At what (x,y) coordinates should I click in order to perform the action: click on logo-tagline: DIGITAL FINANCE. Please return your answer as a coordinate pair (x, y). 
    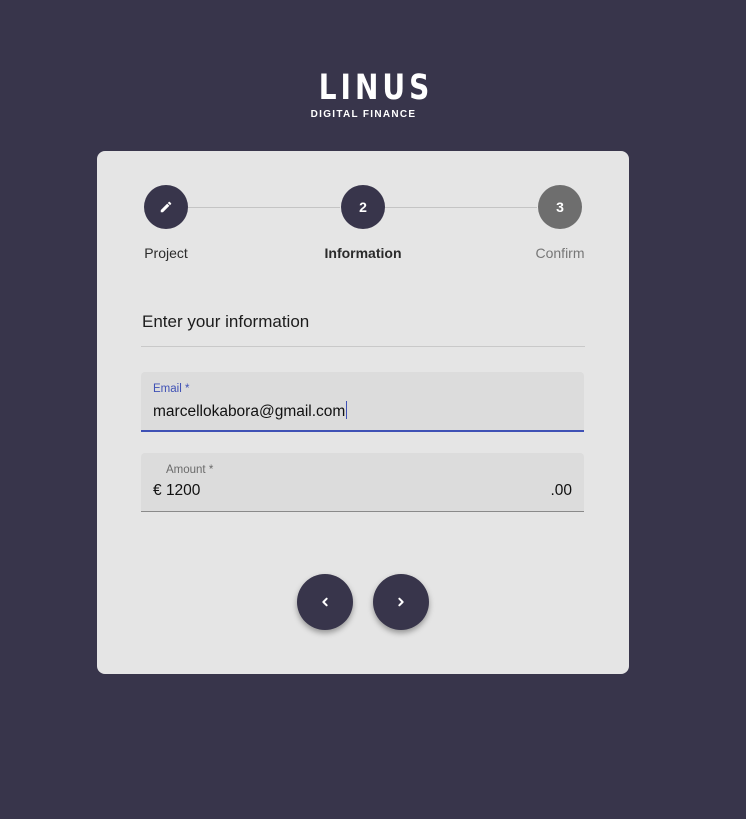
    Looking at the image, I should click on (363, 114).